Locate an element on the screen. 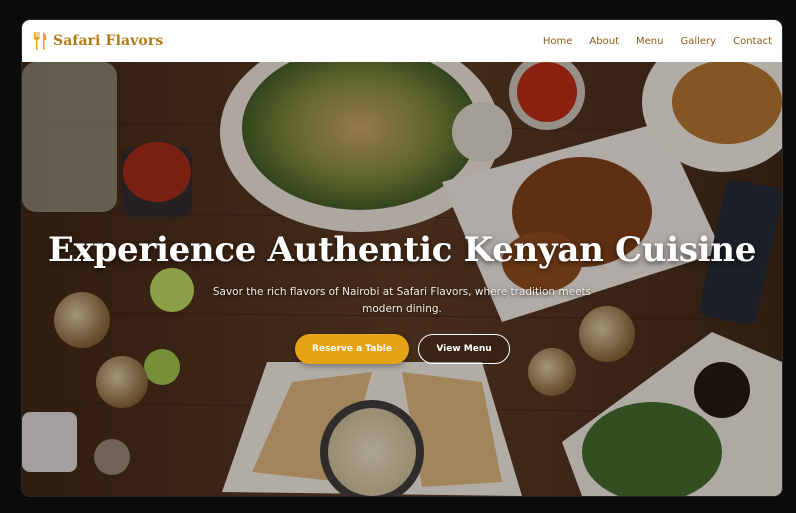  fork-knife-icon is located at coordinates (40, 41).